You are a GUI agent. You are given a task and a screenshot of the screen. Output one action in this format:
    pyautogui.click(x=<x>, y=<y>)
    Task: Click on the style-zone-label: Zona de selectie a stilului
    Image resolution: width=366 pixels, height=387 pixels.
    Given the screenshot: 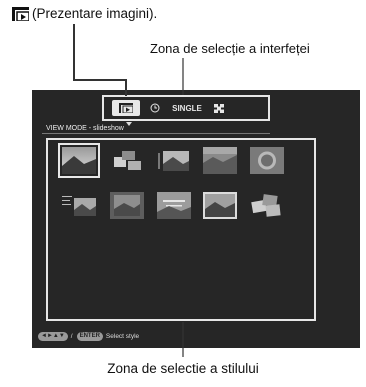 What is the action you would take?
    pyautogui.click(x=183, y=368)
    